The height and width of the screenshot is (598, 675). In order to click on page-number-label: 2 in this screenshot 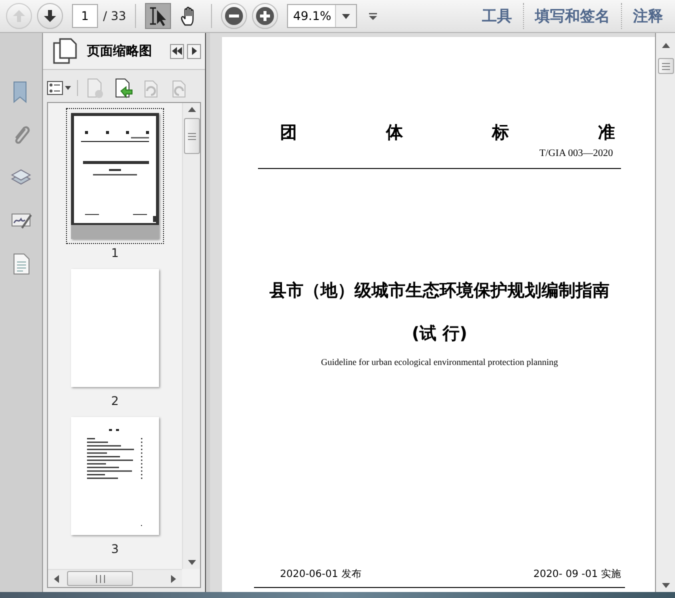, I will do `click(115, 401)`.